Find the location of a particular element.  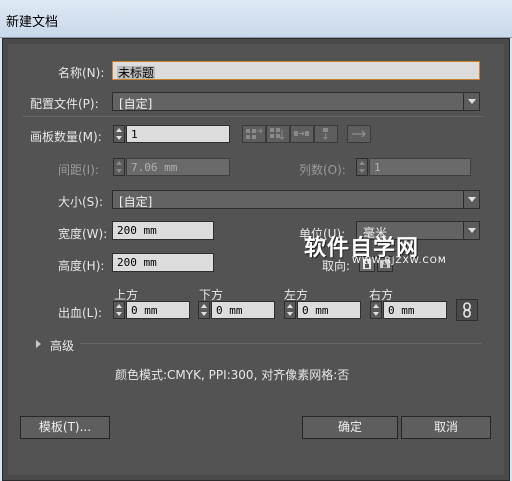

size-dropdown: [自定] is located at coordinates (296, 199).